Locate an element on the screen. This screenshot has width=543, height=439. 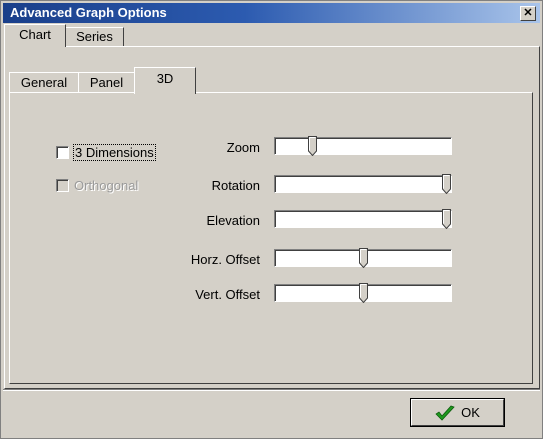
vert-offset-slider-thumb is located at coordinates (363, 293).